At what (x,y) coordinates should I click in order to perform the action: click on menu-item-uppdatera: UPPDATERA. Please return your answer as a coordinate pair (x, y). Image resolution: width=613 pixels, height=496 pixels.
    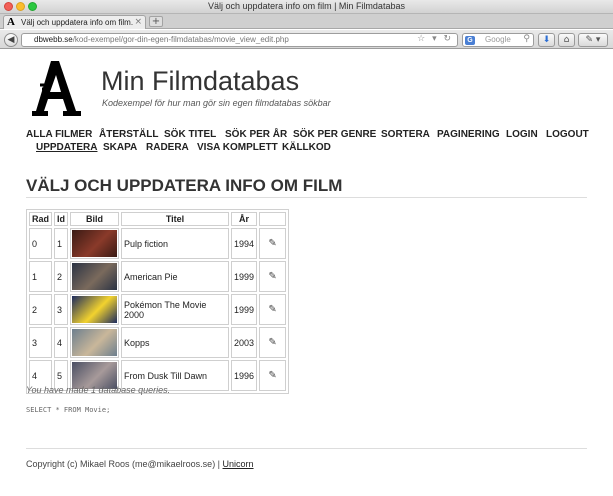
    Looking at the image, I should click on (66, 147).